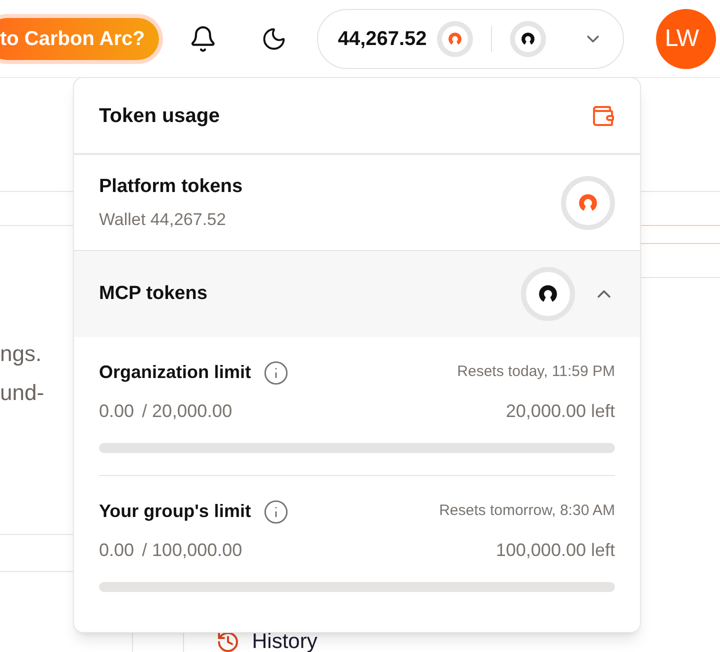 This screenshot has height=652, width=720. I want to click on limit-title: Organization limit, so click(175, 372).